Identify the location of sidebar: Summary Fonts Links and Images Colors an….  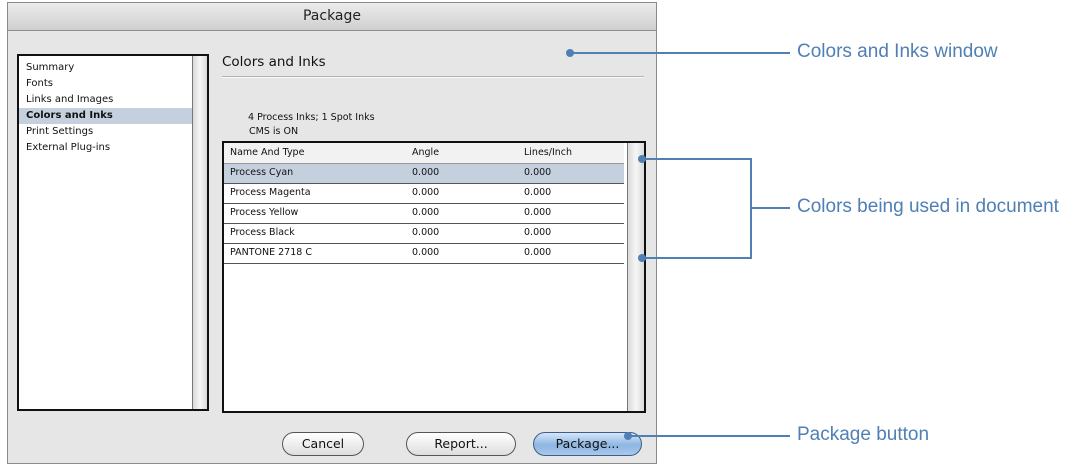
(113, 232).